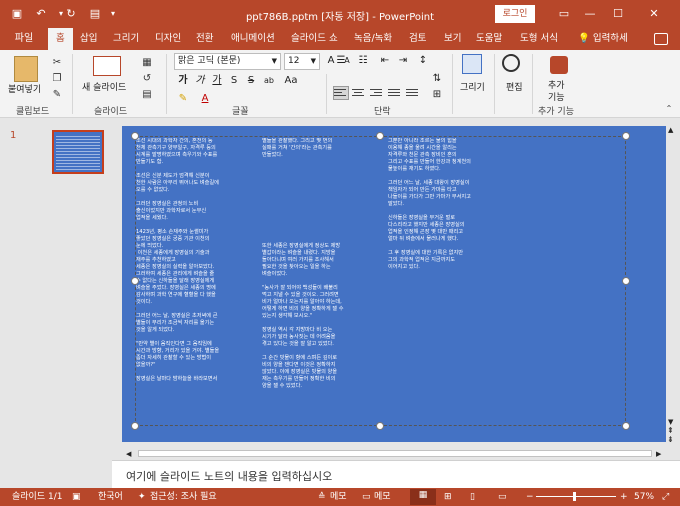  I want to click on change-case-icon: Aa, so click(291, 81).